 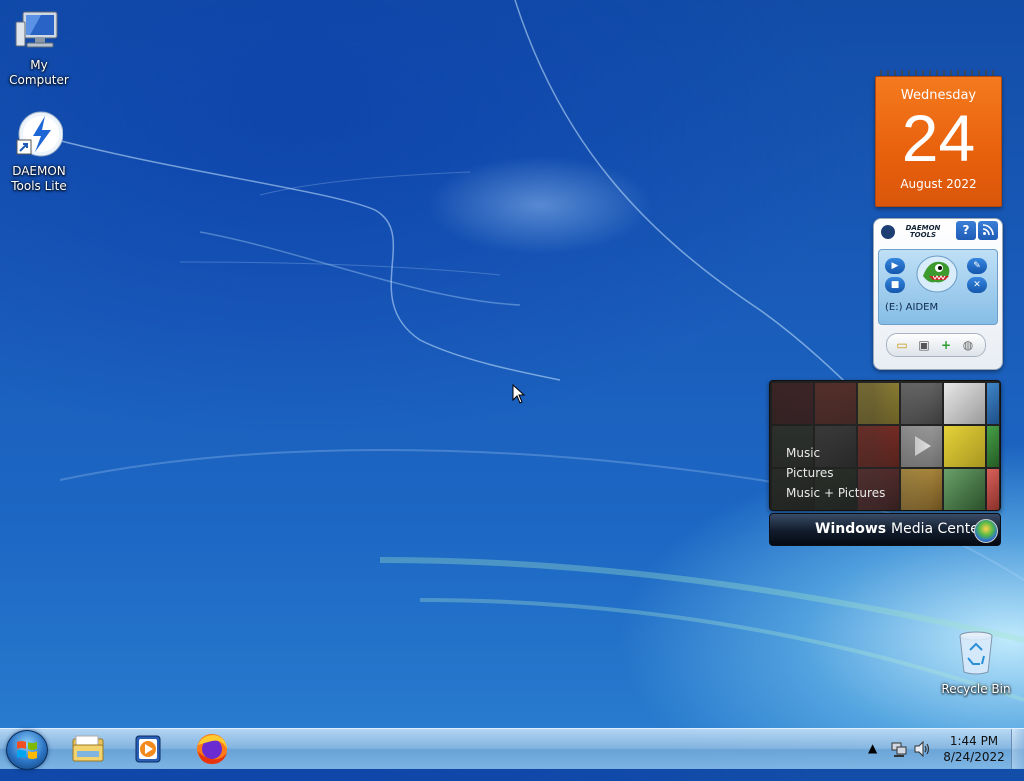 I want to click on calendar-page: Wednesday 24 August 2022, so click(x=938, y=141).